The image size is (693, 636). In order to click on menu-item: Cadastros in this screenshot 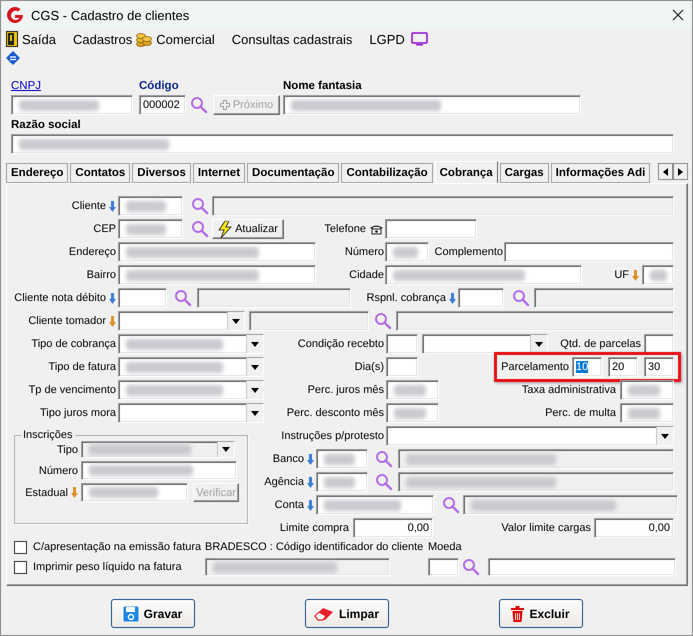, I will do `click(102, 39)`.